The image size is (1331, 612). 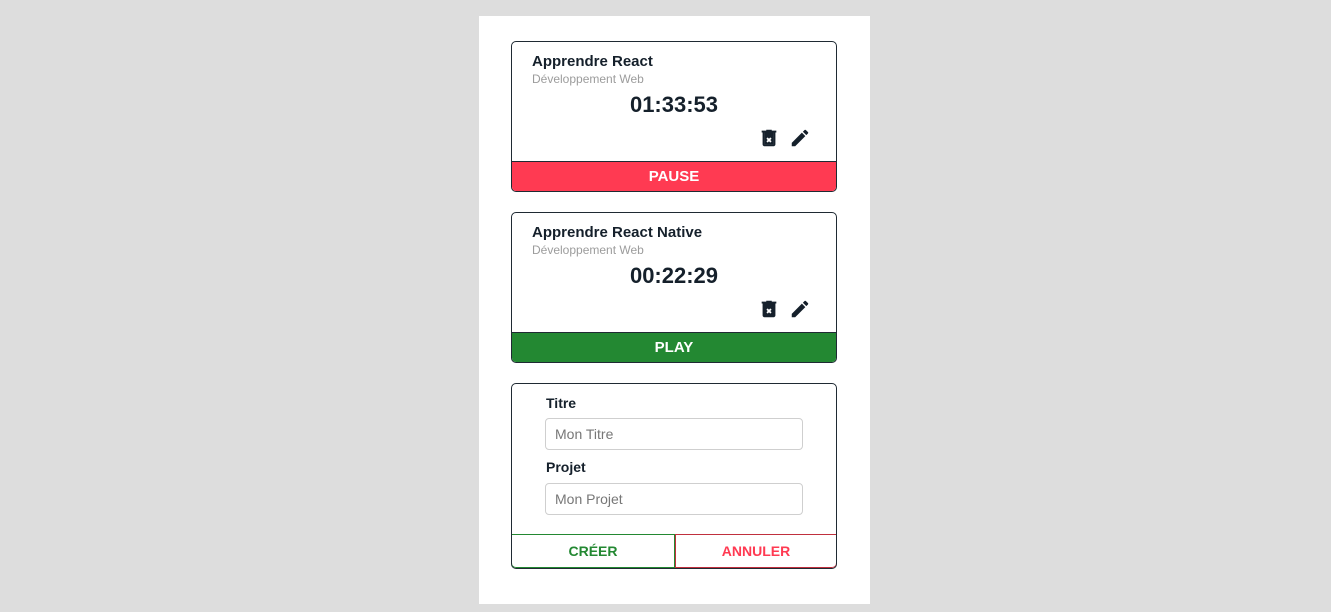 I want to click on timer-elapsed: 01:33:53, so click(x=674, y=104).